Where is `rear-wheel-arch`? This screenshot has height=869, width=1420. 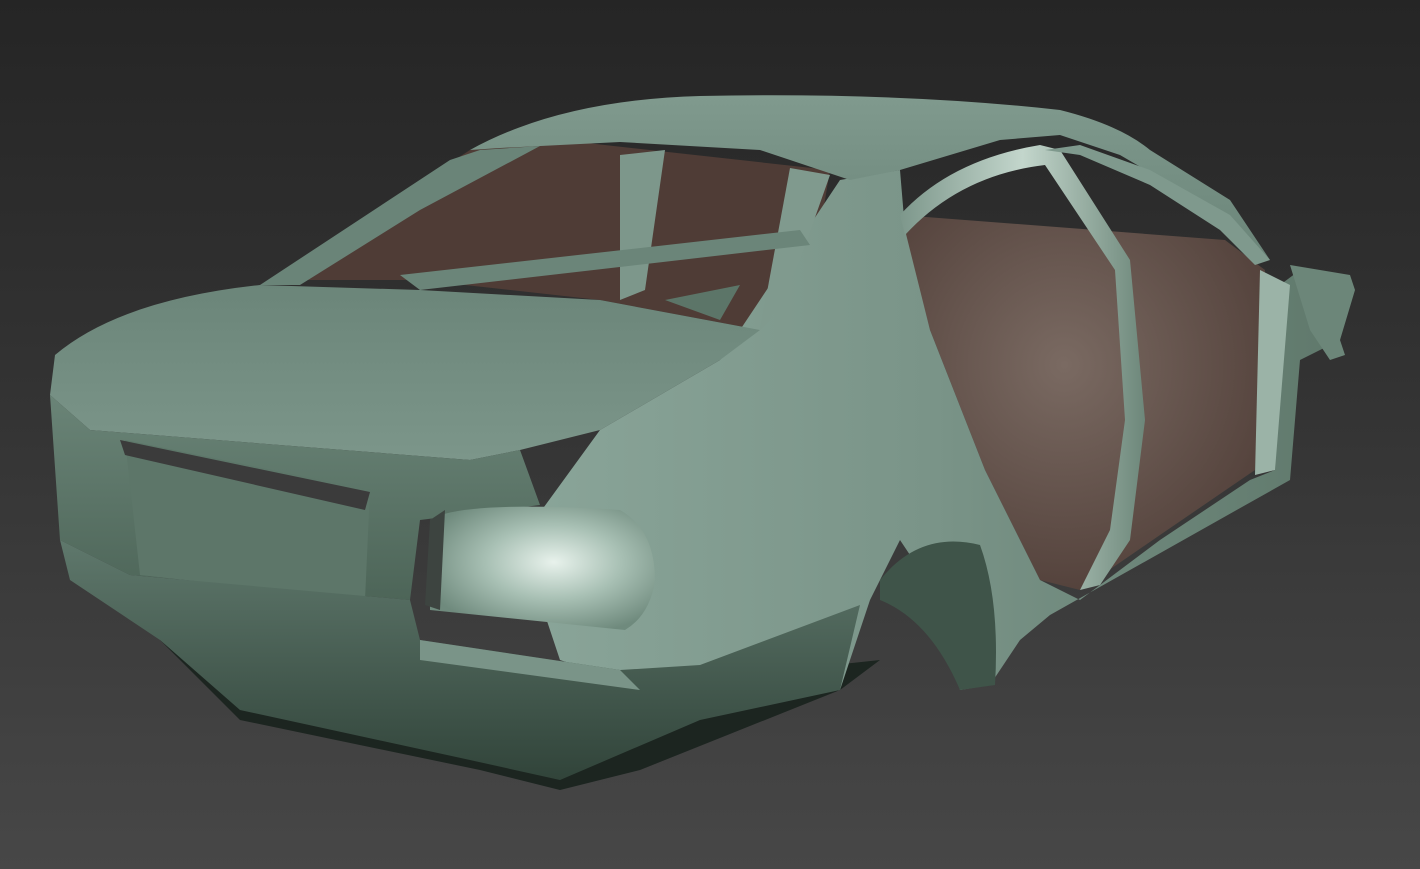 rear-wheel-arch is located at coordinates (938, 615).